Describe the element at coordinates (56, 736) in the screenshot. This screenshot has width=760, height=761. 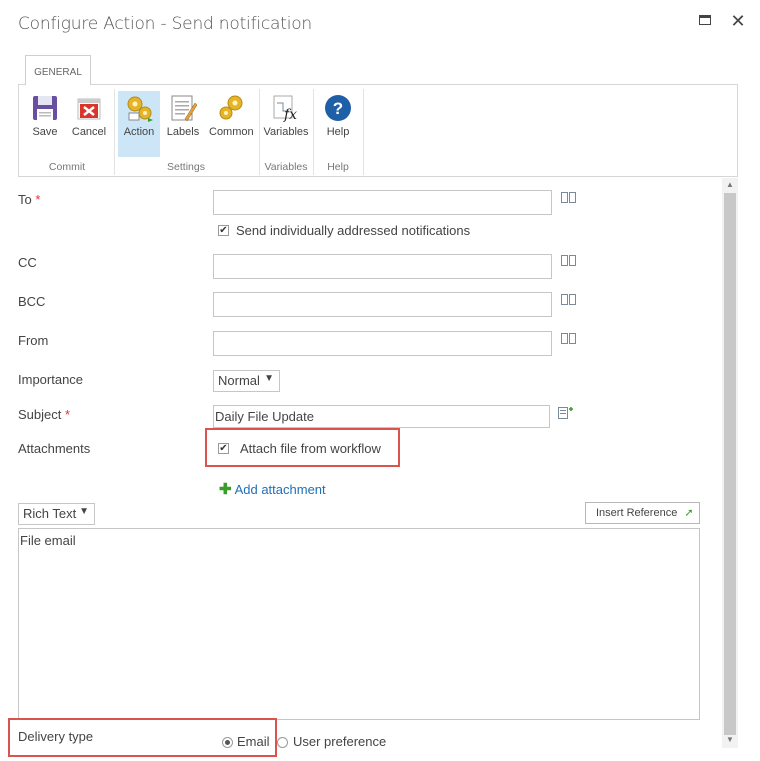
I see `delivery-type-label: Delivery type` at that location.